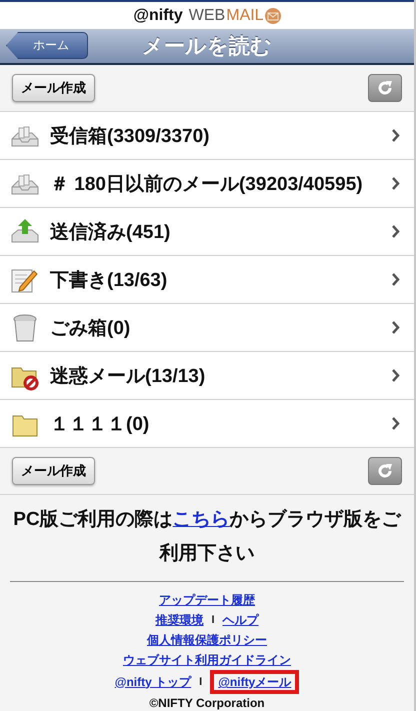  I want to click on footer-link: 個人情報保護ポリシー, so click(207, 640).